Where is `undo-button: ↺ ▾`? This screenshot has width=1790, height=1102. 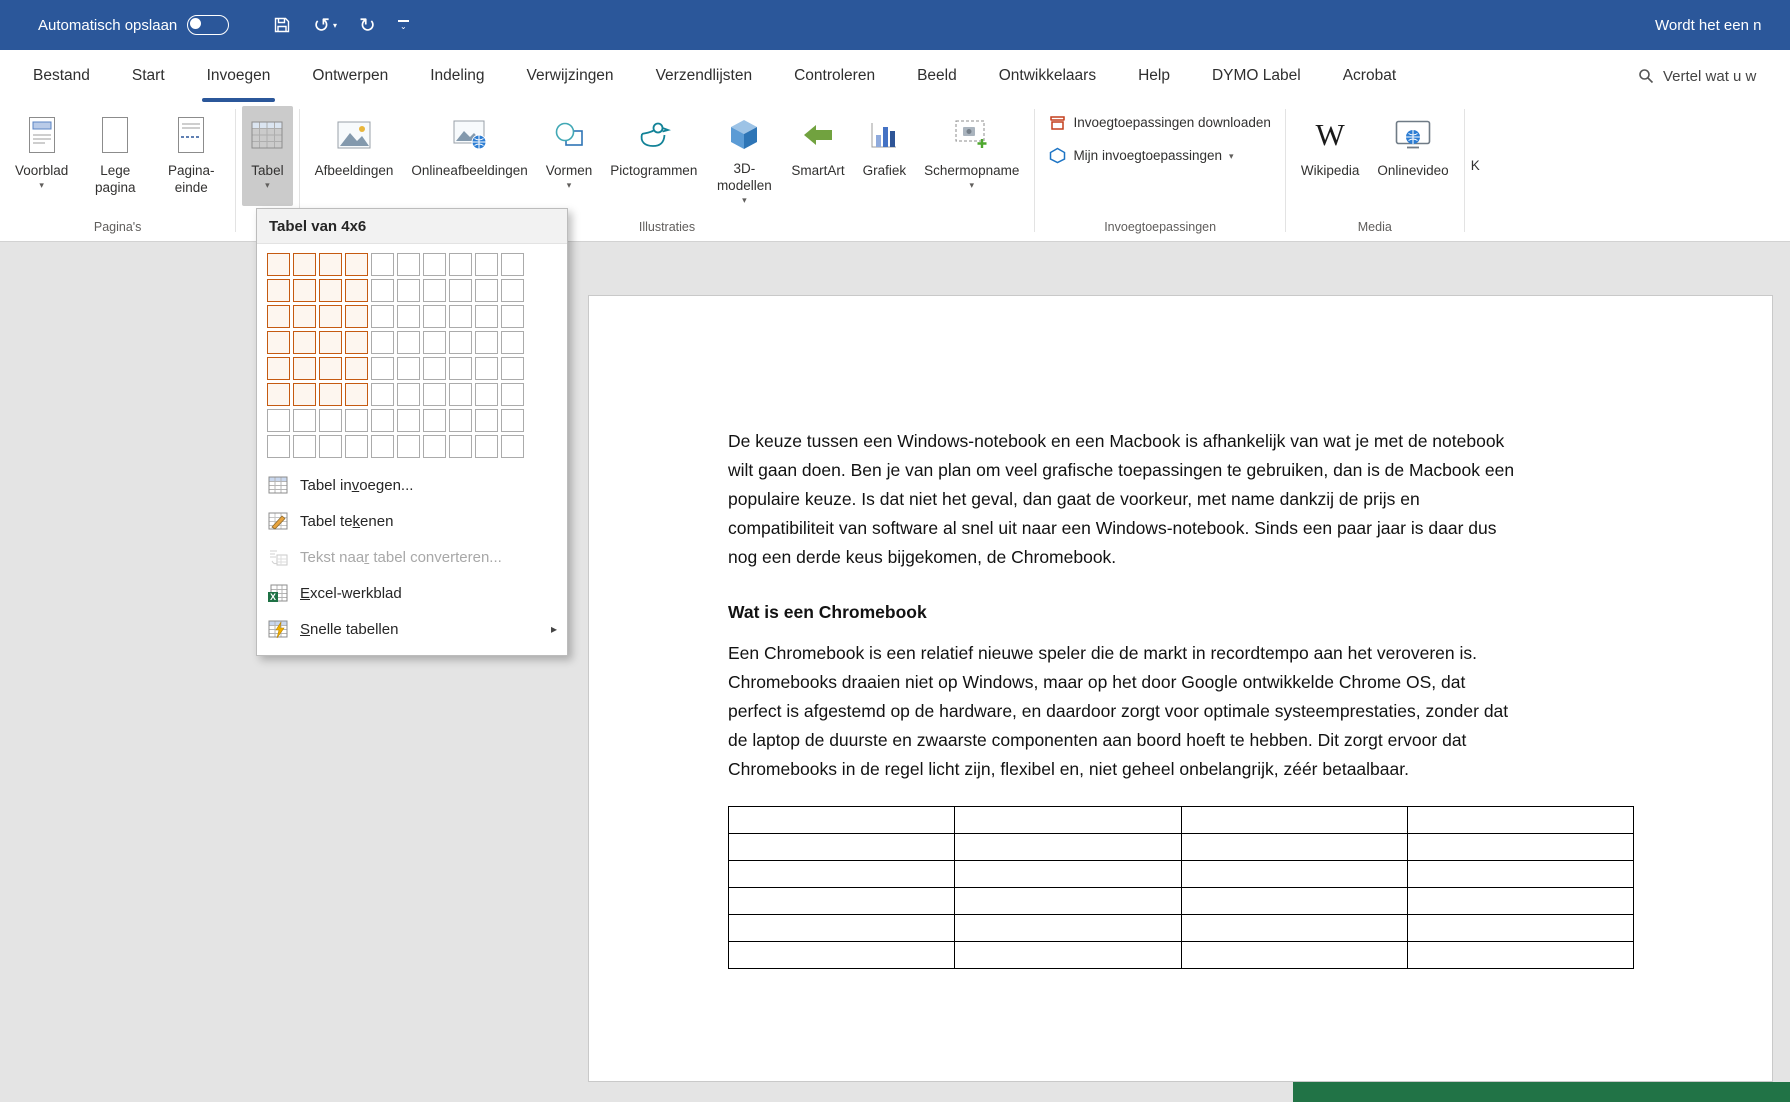
undo-button: ↺ ▾ is located at coordinates (325, 25).